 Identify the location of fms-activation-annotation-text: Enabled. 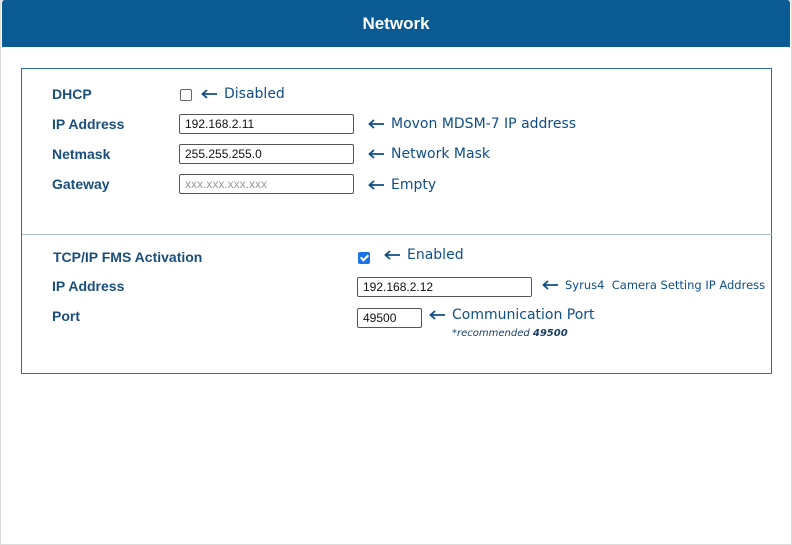
(435, 255).